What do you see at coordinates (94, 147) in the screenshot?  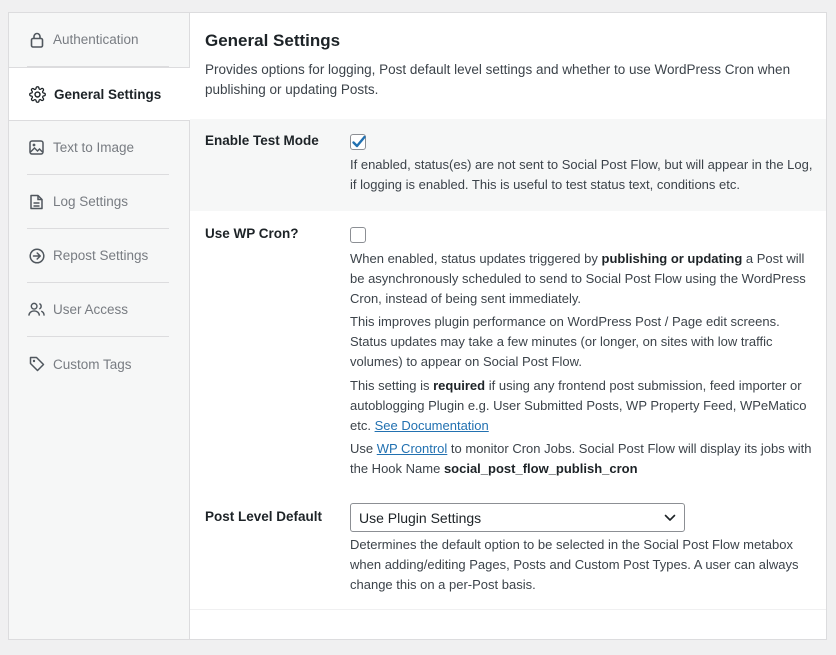 I see `sidebar-item-label: Text to Image` at bounding box center [94, 147].